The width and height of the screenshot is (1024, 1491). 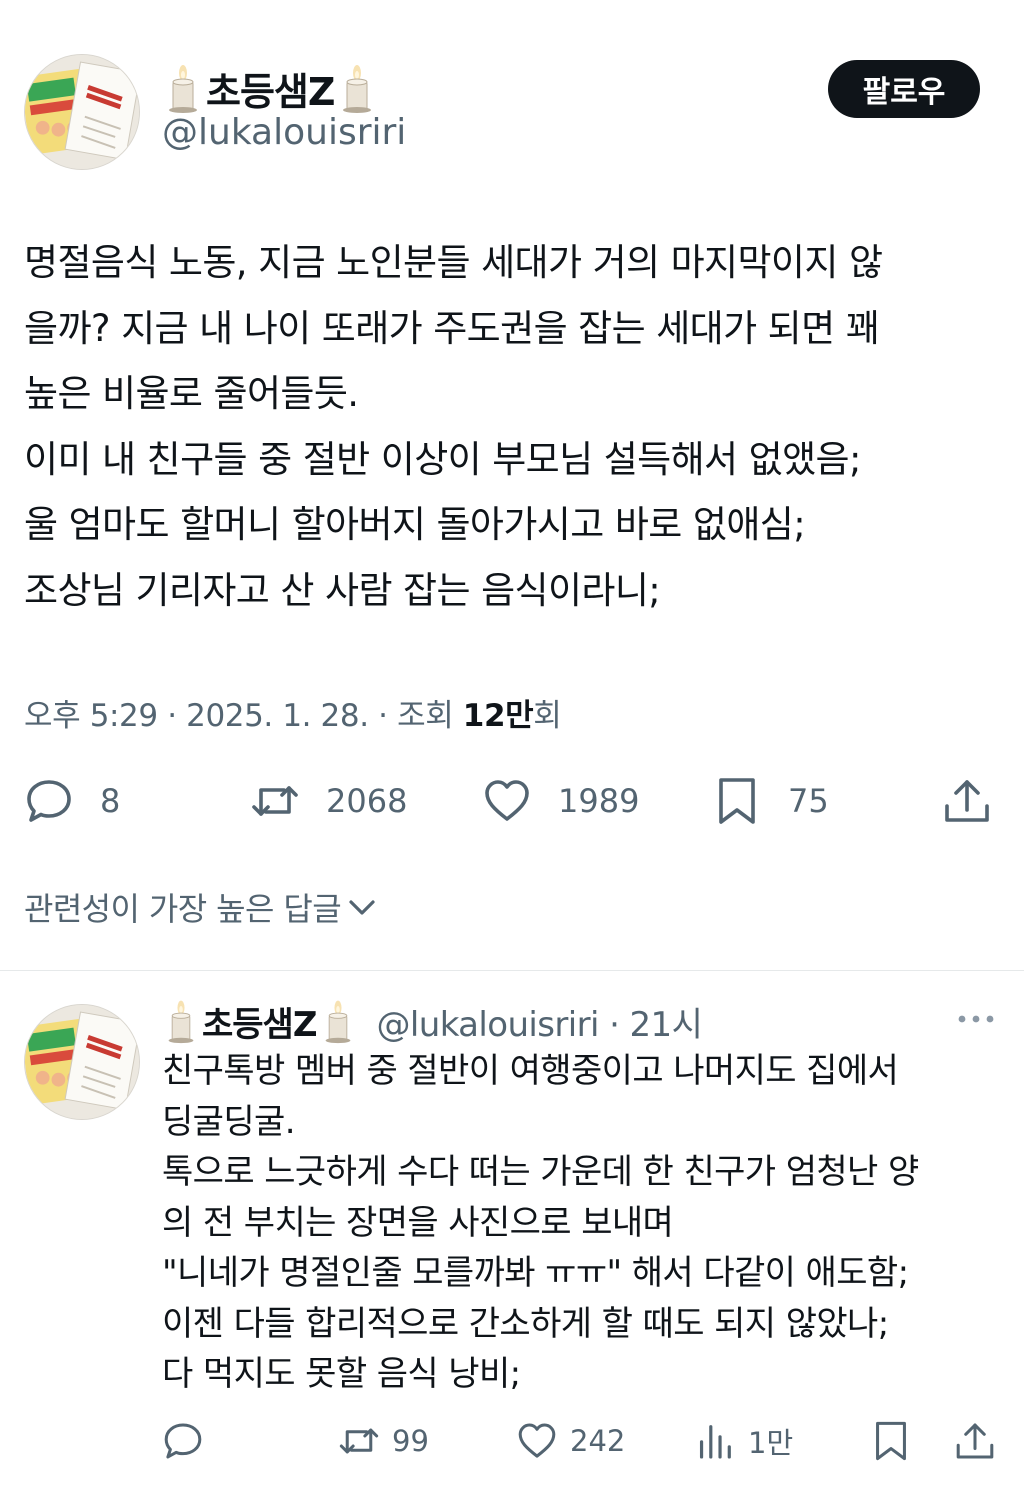 What do you see at coordinates (362, 907) in the screenshot?
I see `chevron-down-icon` at bounding box center [362, 907].